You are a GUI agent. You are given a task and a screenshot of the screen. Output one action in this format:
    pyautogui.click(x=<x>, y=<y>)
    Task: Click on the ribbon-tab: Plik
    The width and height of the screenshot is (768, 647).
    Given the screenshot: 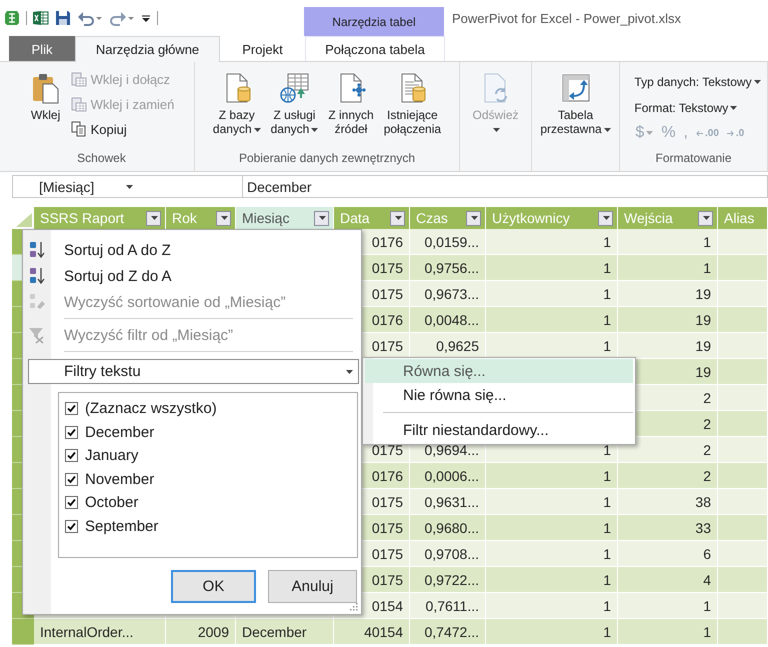 What is the action you would take?
    pyautogui.click(x=42, y=48)
    